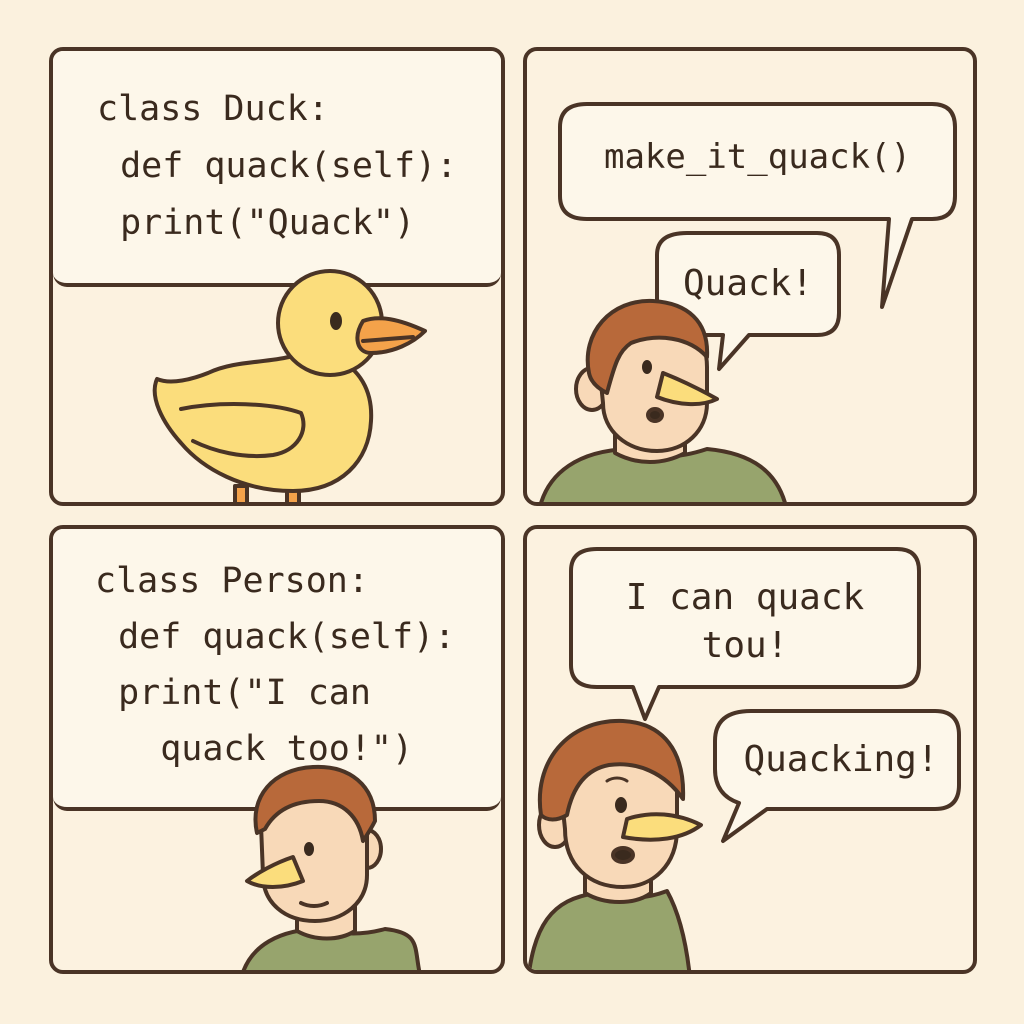  Describe the element at coordinates (336, 321) in the screenshot. I see `duck-eye` at that location.